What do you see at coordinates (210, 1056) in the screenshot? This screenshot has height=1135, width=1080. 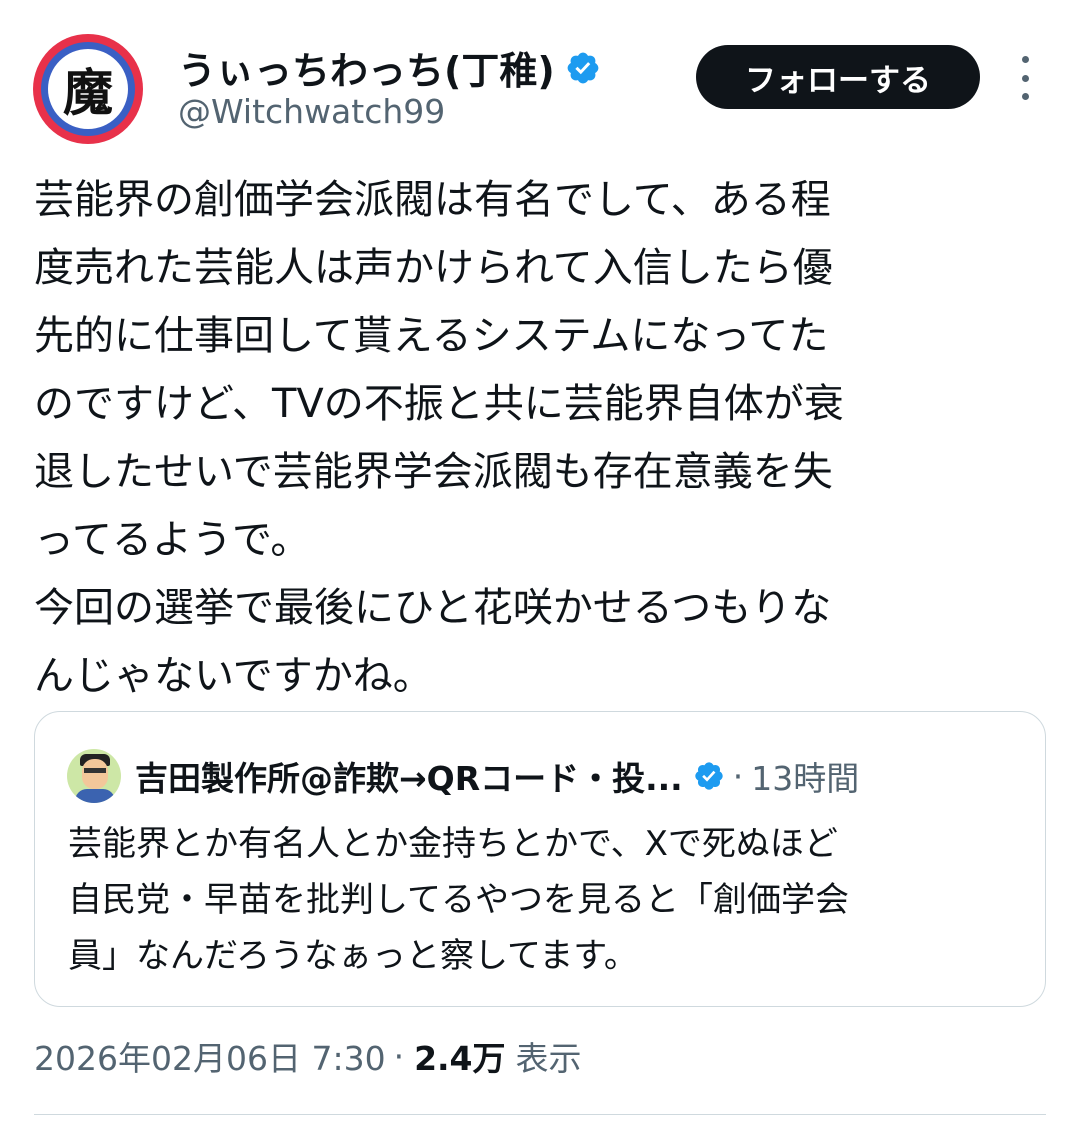 I see `tweet-timestamp: 2026年02月06日 7:30` at bounding box center [210, 1056].